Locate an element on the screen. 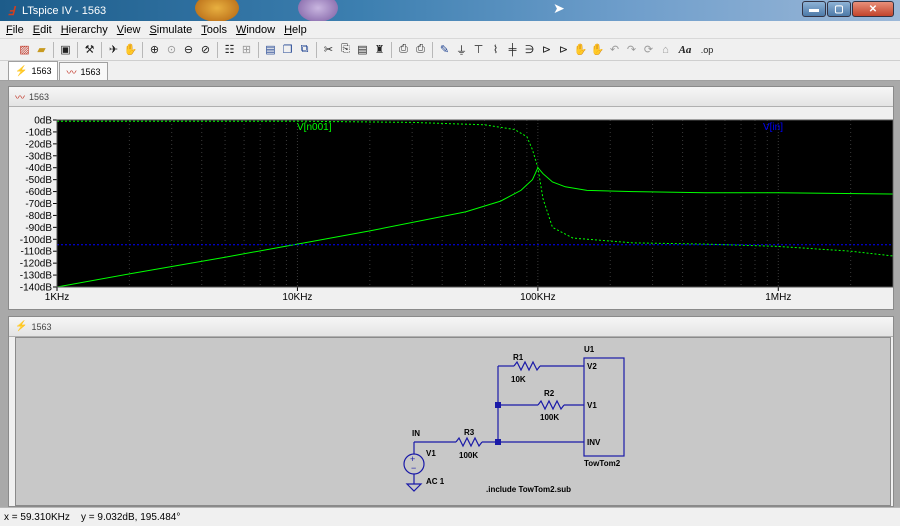 Image resolution: width=900 pixels, height=526 pixels. control-panel-icon: ⚒ is located at coordinates (89, 49).